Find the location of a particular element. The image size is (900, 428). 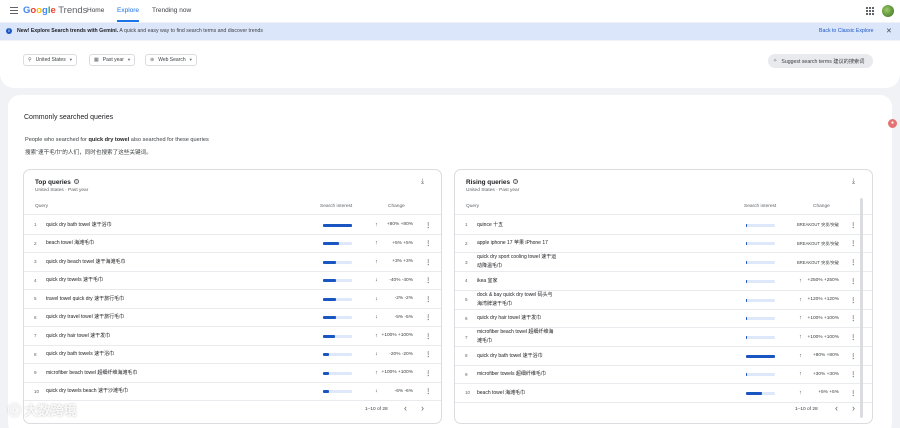

query-text: quick dry towels 速干毛巾 is located at coordinates (74, 280).